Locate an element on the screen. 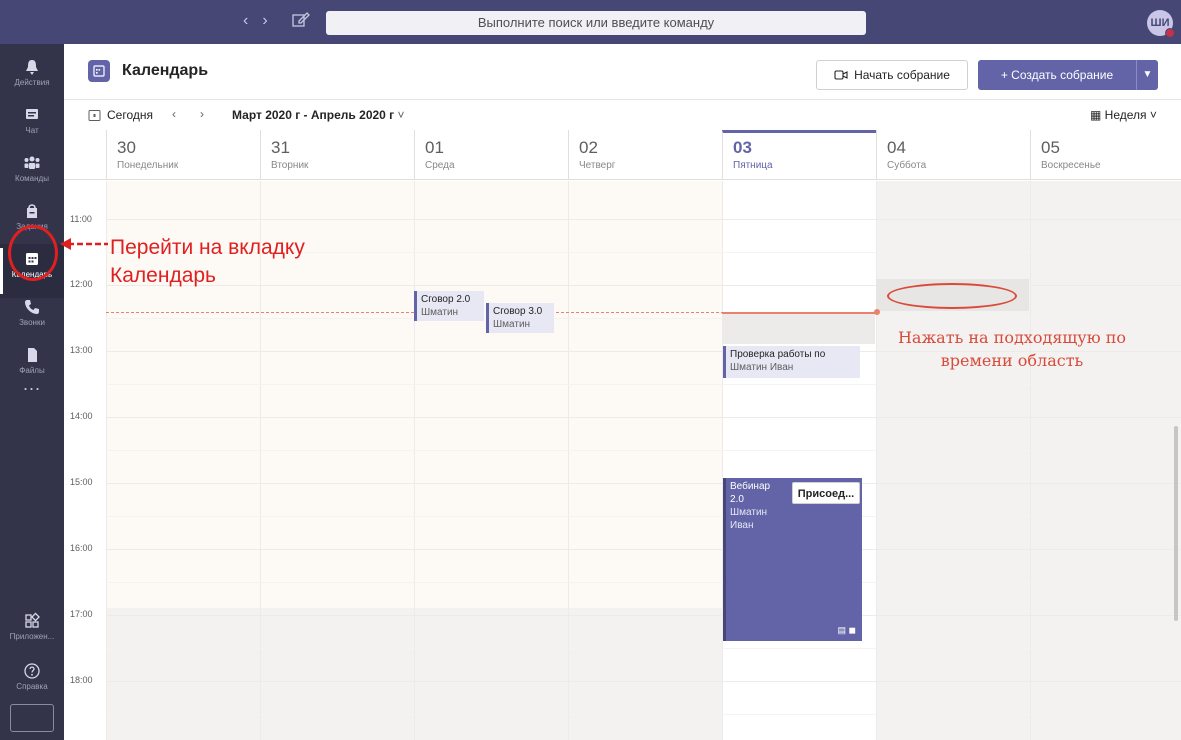 This screenshot has height=740, width=1181. time-label: 13:00 is located at coordinates (81, 350).